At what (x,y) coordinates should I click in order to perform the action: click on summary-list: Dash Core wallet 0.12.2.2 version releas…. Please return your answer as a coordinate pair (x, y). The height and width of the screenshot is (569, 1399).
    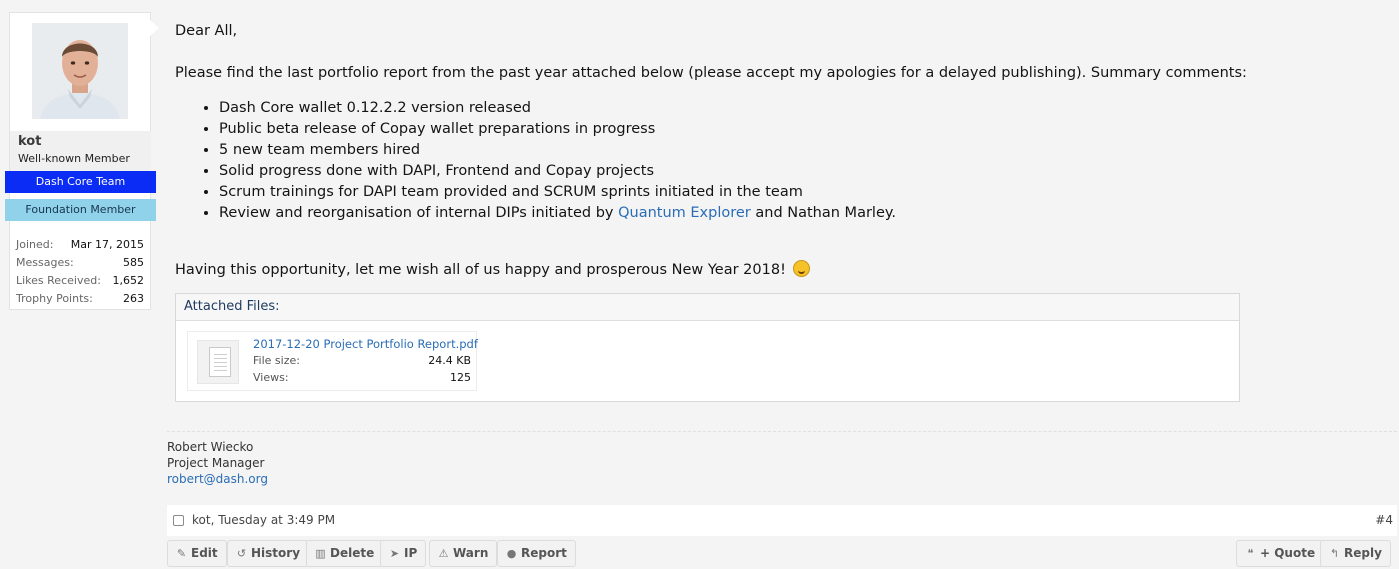
    Looking at the image, I should click on (535, 161).